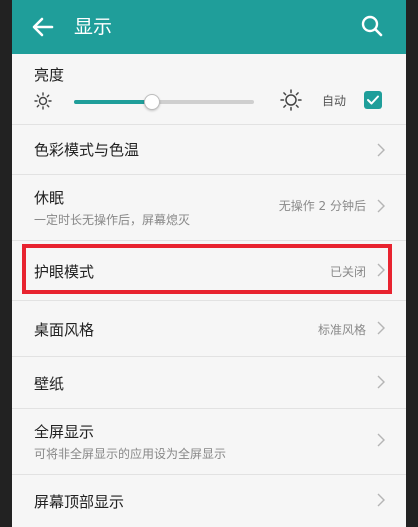 This screenshot has height=527, width=418. What do you see at coordinates (79, 502) in the screenshot?
I see `row-title: 屏幕顶部显示` at bounding box center [79, 502].